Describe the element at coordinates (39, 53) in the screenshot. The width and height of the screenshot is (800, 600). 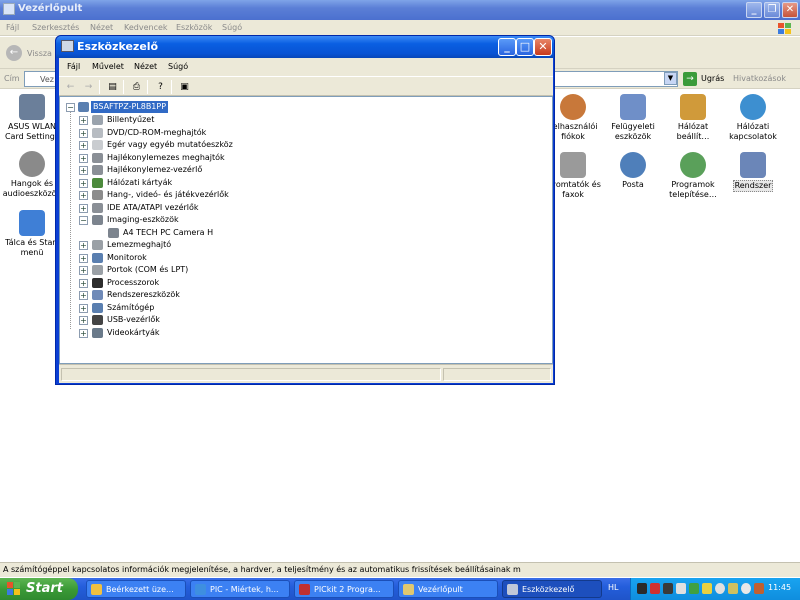
I see `back-button-label: Vissza` at that location.